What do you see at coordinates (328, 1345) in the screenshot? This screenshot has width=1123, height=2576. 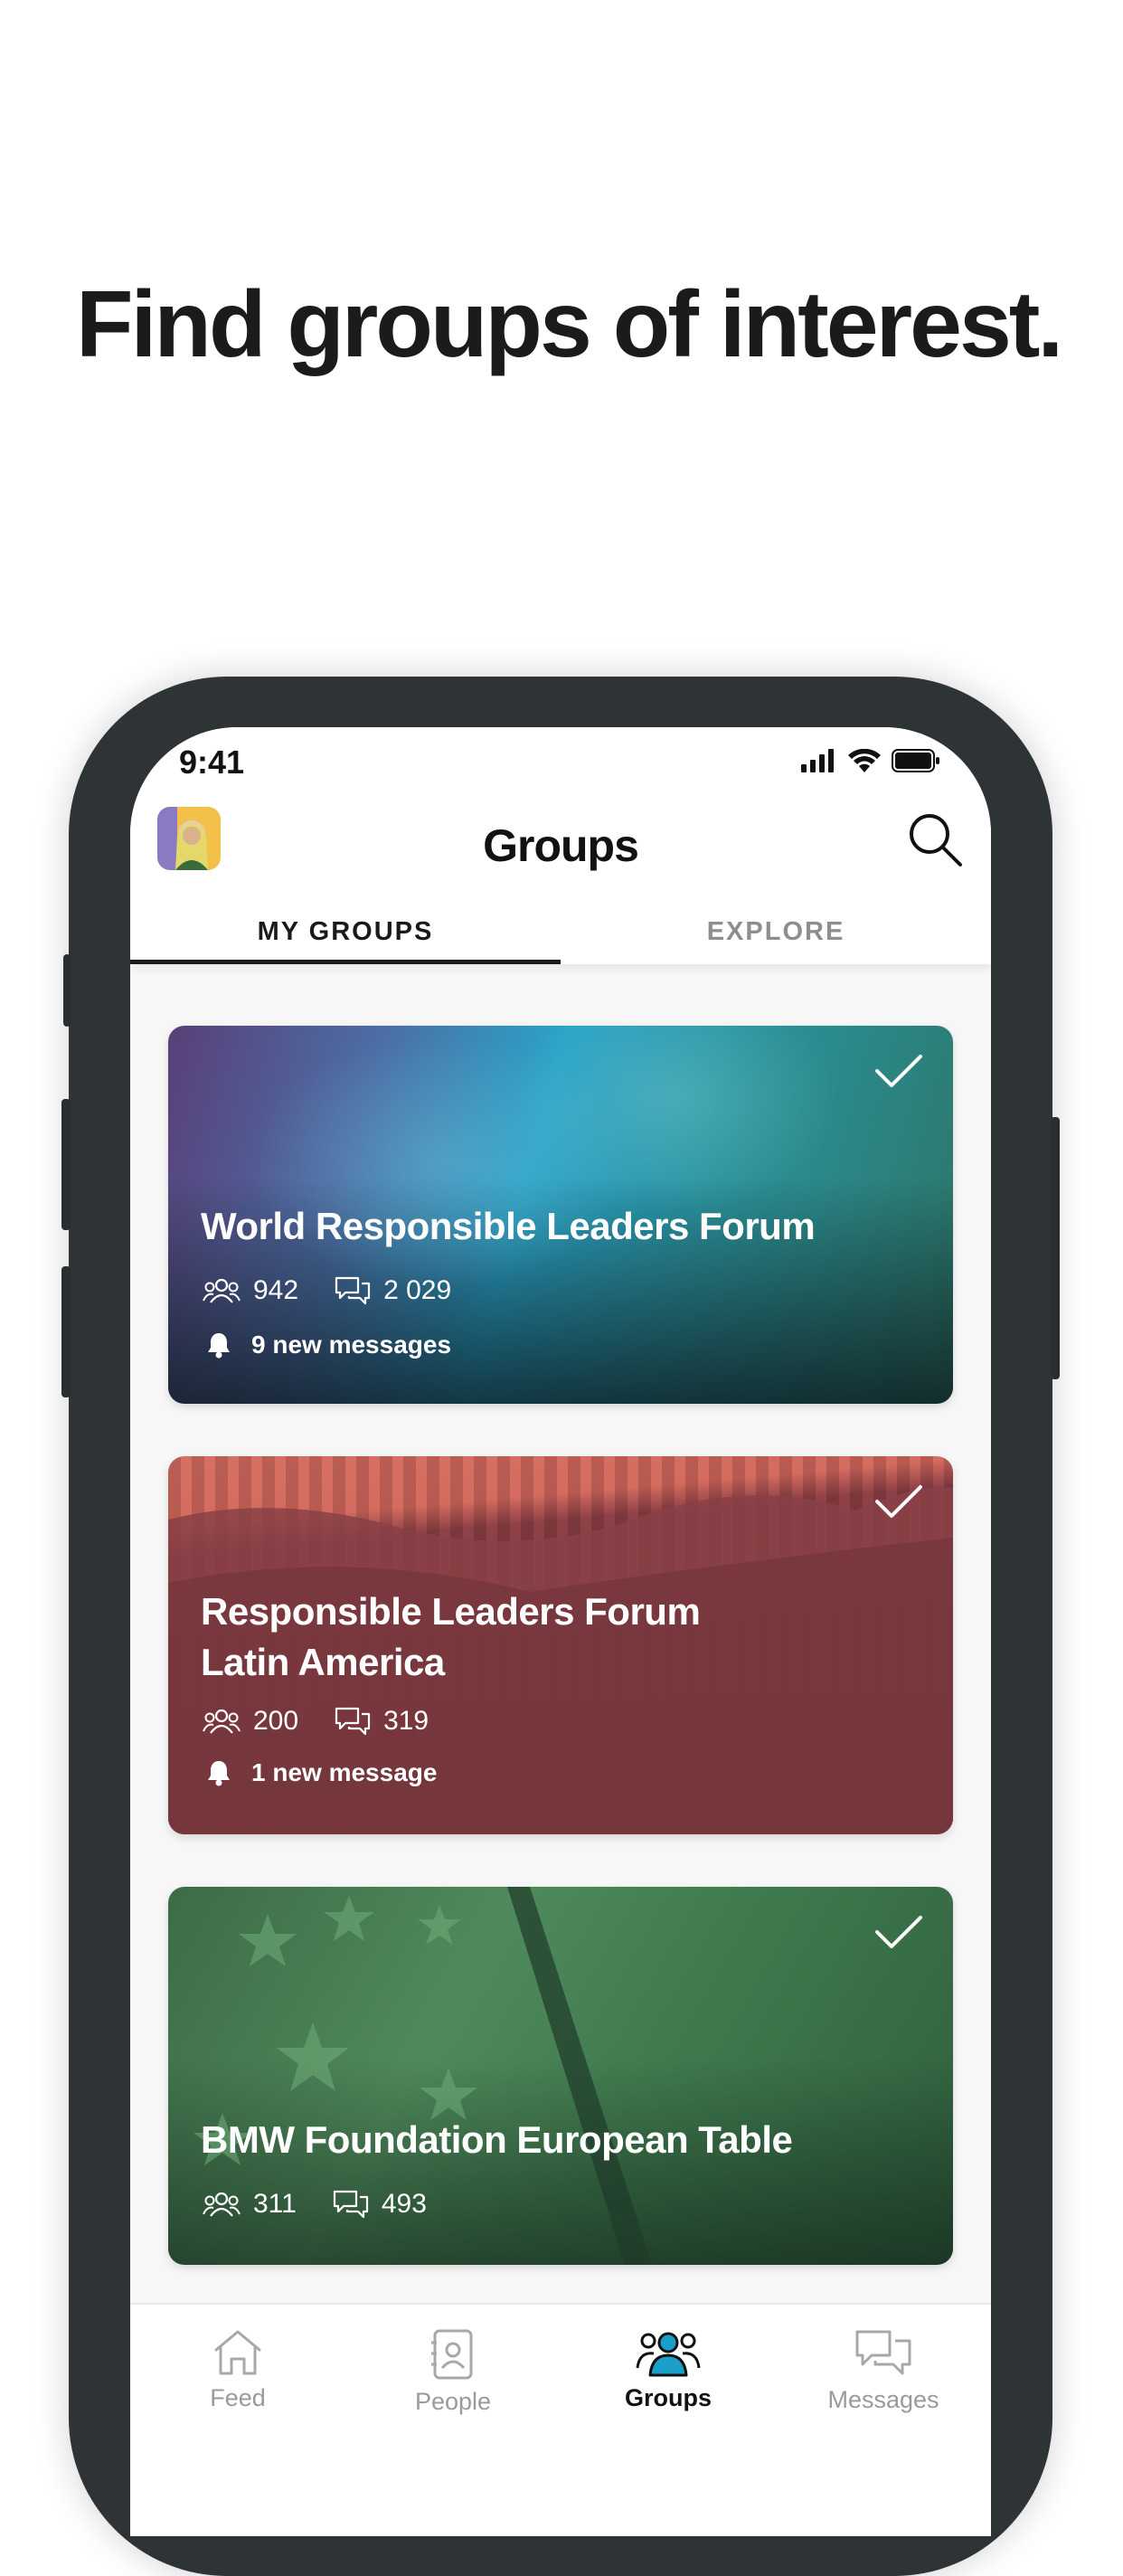 I see `new-messages-notice: 9 new messages` at bounding box center [328, 1345].